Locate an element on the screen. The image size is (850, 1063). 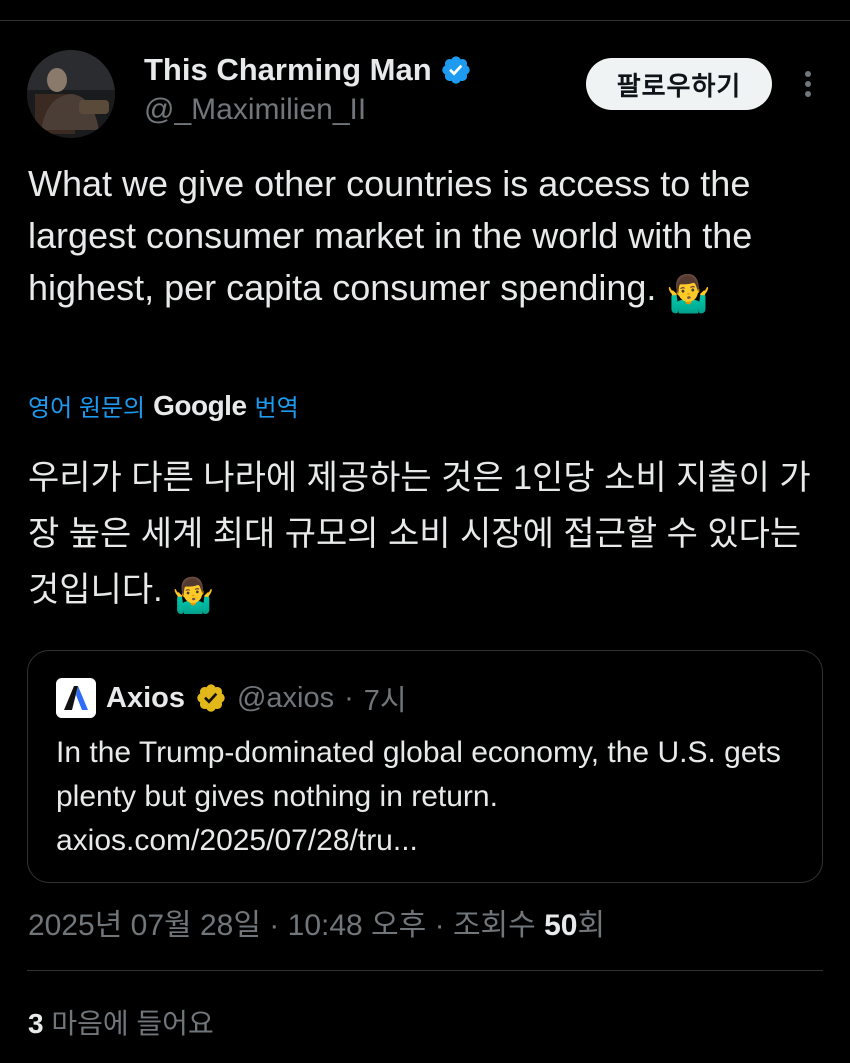
follow-button: 팔로우하기 is located at coordinates (679, 84).